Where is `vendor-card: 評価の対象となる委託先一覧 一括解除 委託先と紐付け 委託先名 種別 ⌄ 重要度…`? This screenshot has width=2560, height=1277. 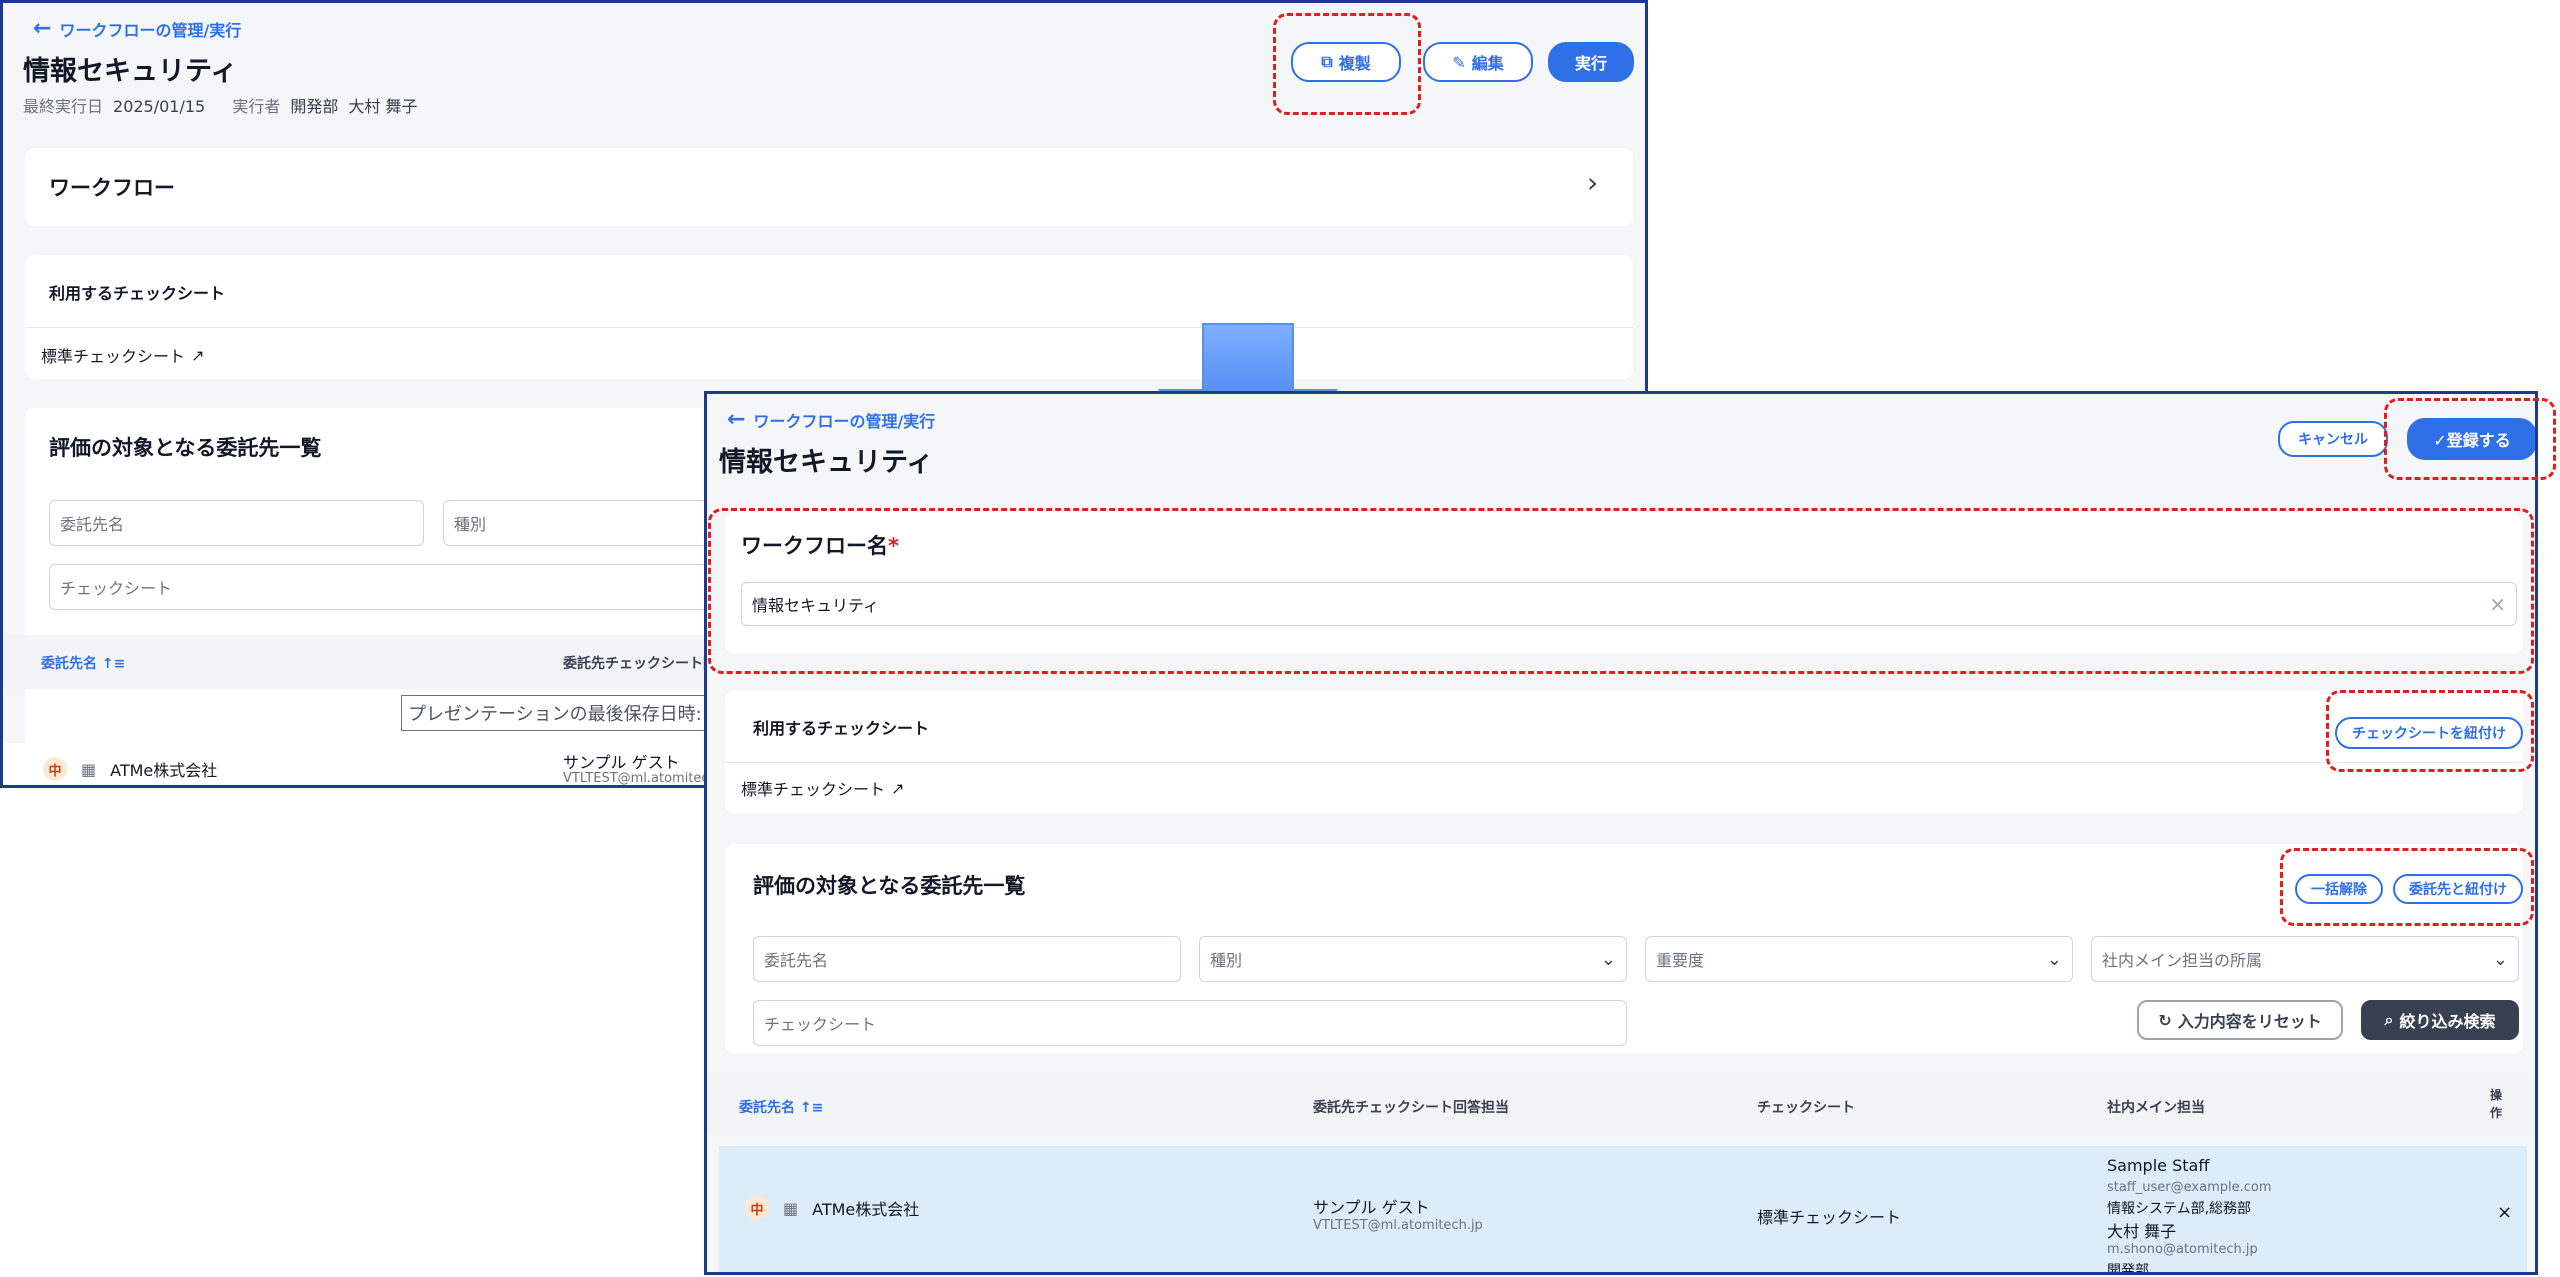
vendor-card: 評価の対象となる委託先一覧 一括解除 委託先と紐付け 委託先名 種別 ⌄ 重要度… is located at coordinates (1624, 949).